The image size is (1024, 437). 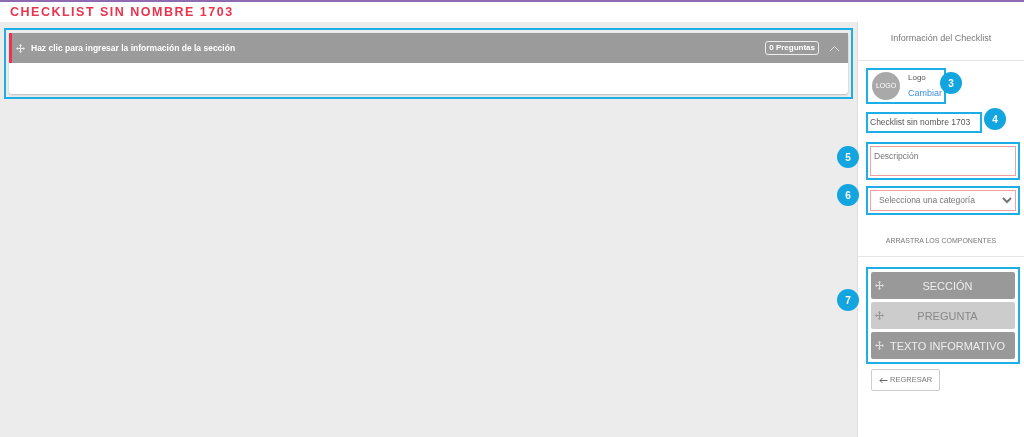 I want to click on sidebar-title: Información del Checklist, so click(x=941, y=41).